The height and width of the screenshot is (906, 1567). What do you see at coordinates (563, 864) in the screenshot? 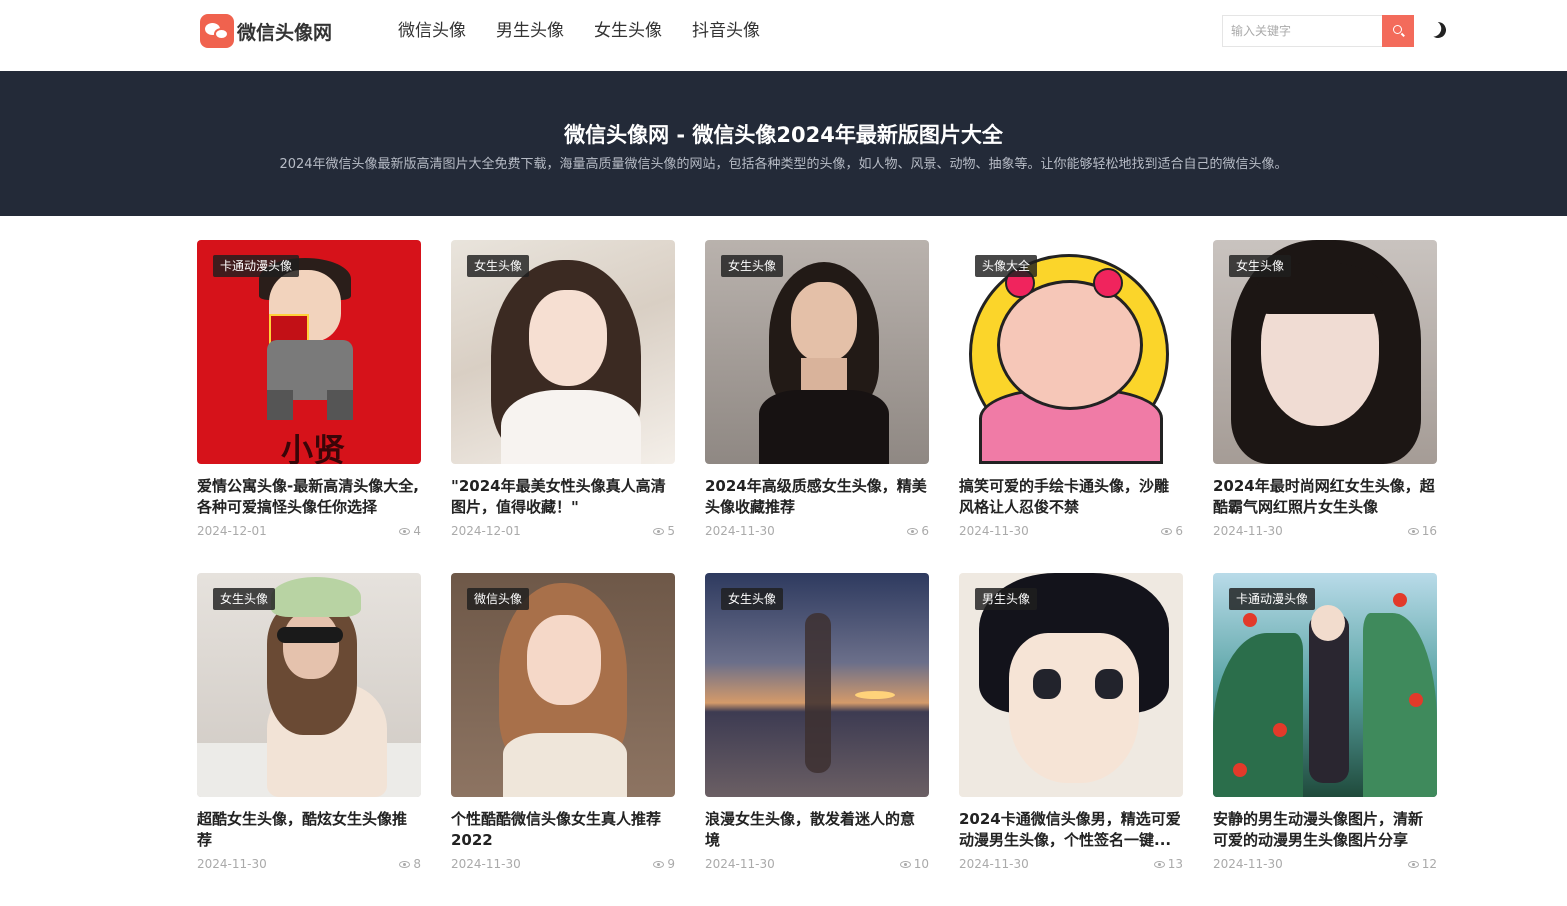
I see `card-meta: 2024-11-30 9` at bounding box center [563, 864].